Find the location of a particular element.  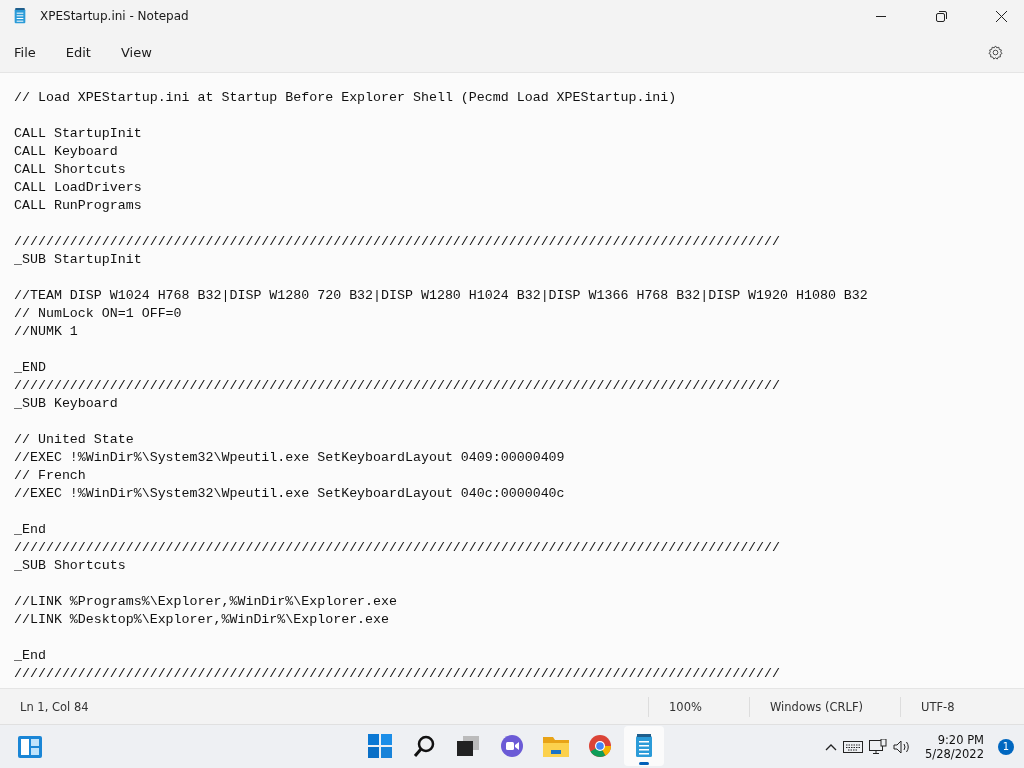

encoding: UTF-8 is located at coordinates (960, 706).